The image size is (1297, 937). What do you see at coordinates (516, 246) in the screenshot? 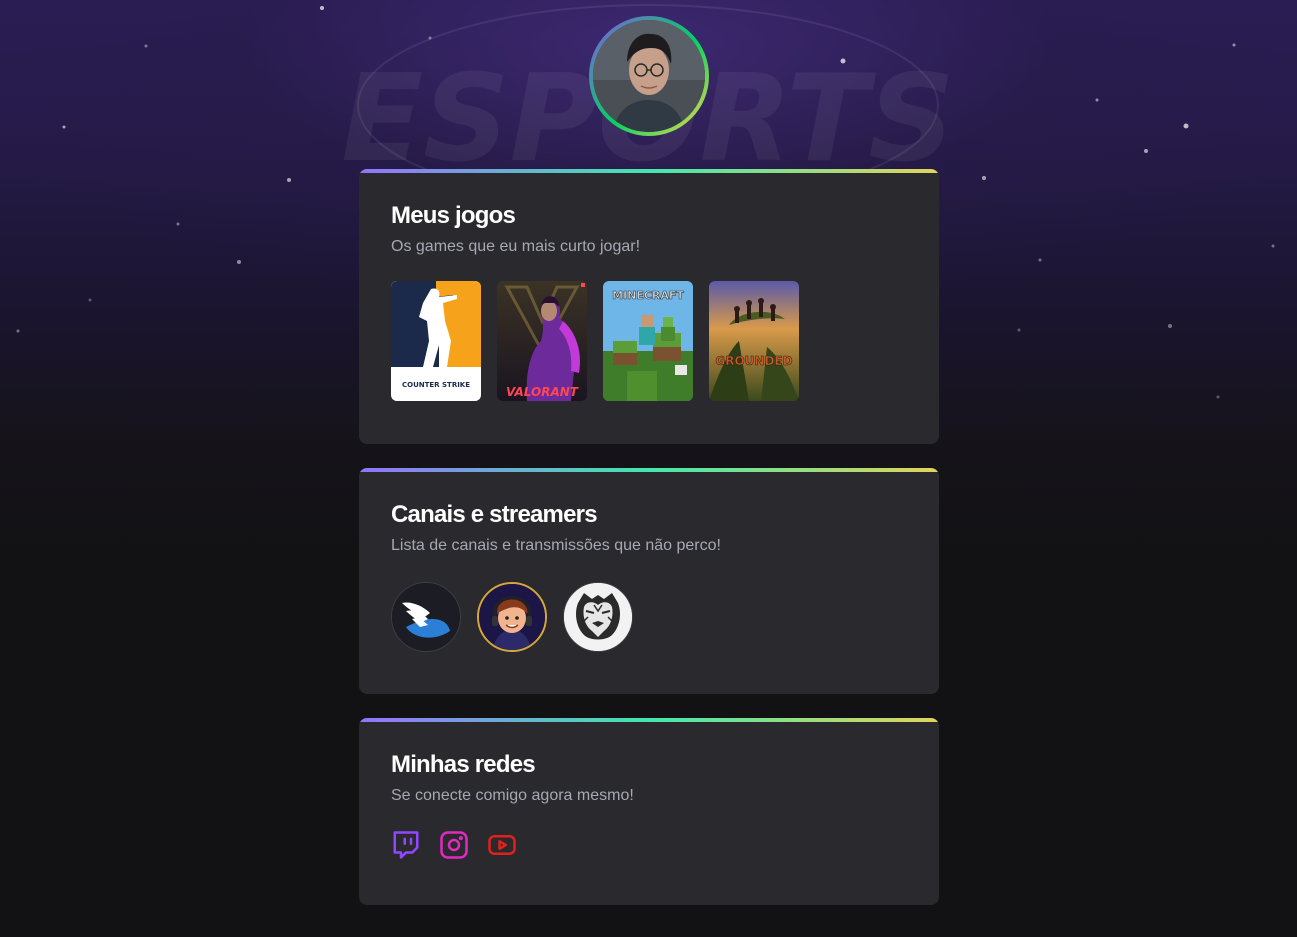
I see `games-subtitle: Os games que eu mais curto jogar!` at bounding box center [516, 246].